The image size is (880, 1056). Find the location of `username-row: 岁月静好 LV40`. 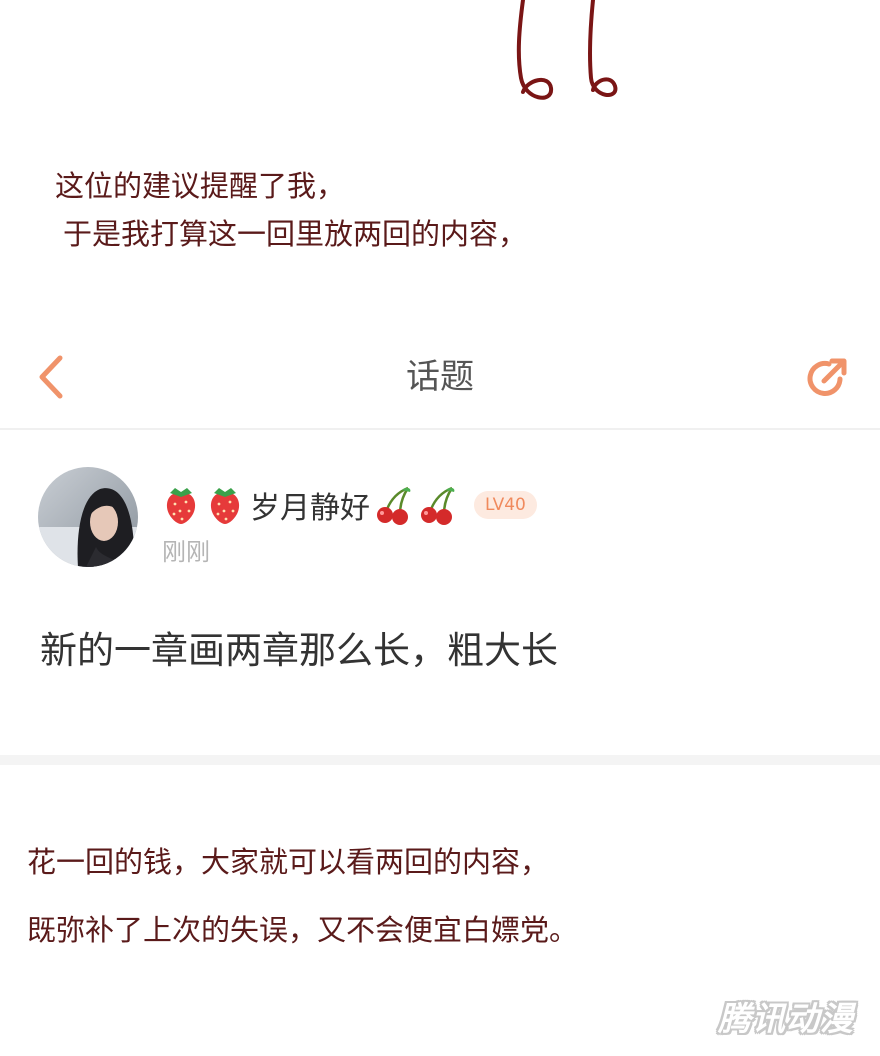

username-row: 岁月静好 LV40 is located at coordinates (348, 505).